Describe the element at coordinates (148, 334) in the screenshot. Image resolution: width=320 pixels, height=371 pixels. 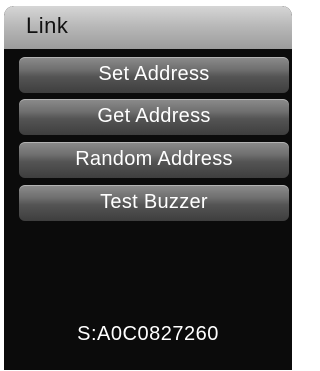
I see `serial-number: S:A0C0827260` at that location.